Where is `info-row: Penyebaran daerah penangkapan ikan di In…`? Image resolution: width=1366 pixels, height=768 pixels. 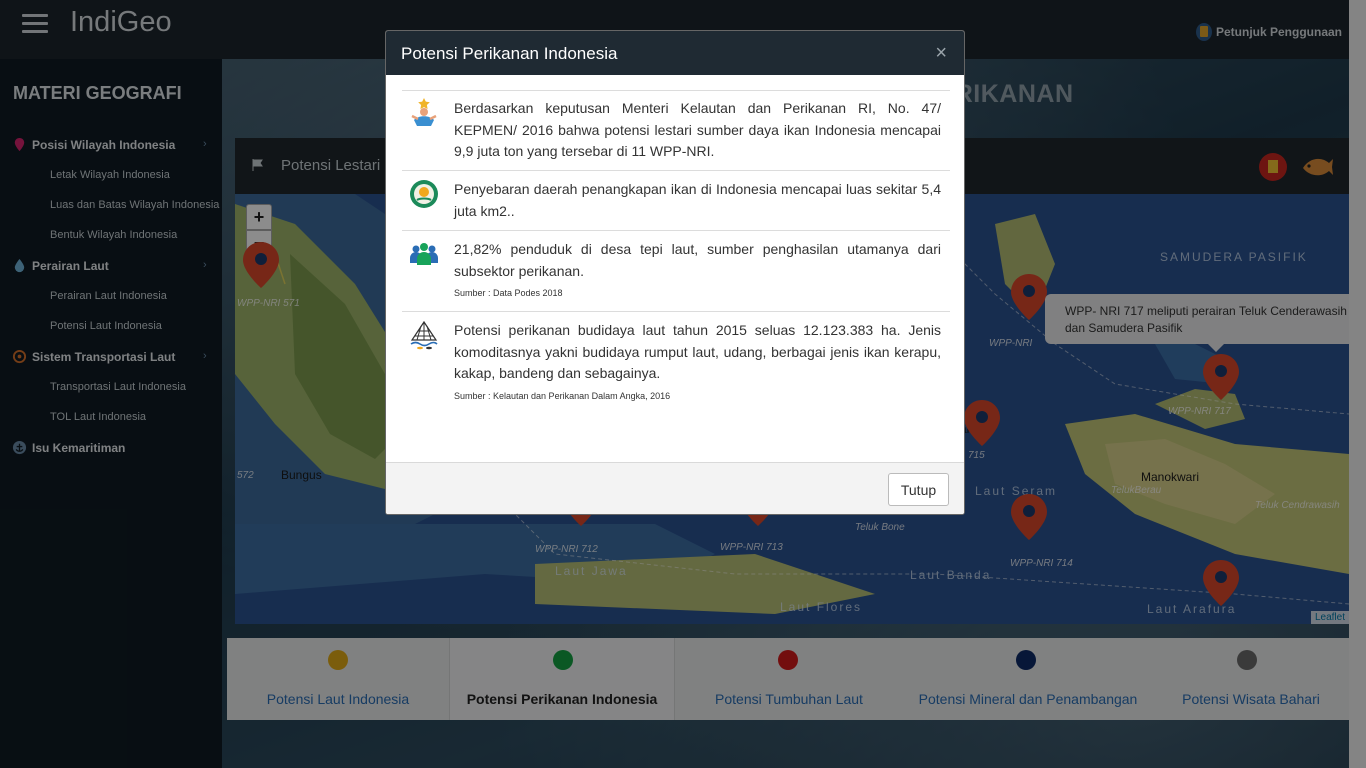
info-row: Penyebaran daerah penangkapan ikan di In… is located at coordinates (676, 200).